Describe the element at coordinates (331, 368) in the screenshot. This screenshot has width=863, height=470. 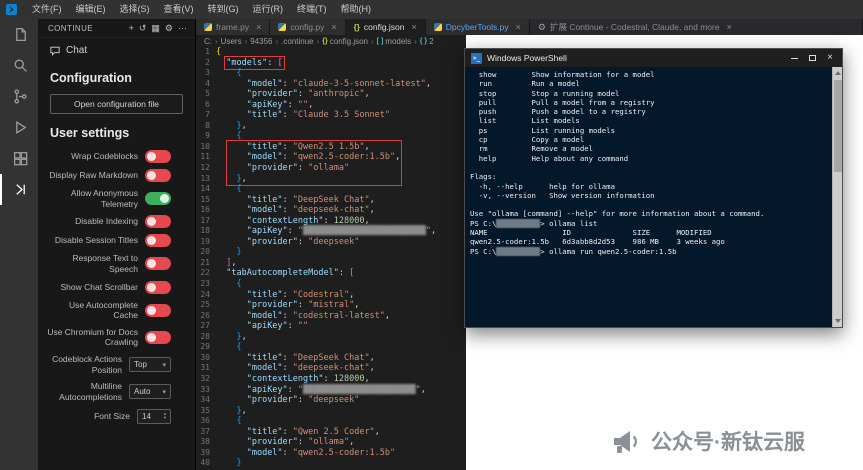
I see `code-line-31: 31 "model": "deepseek-chat",` at that location.